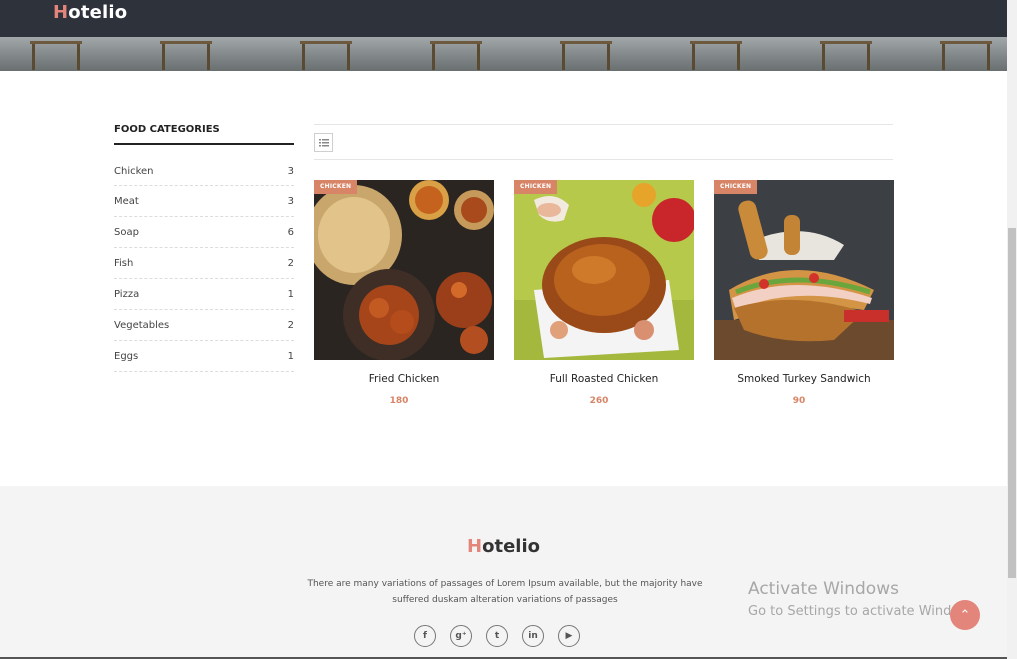 Image resolution: width=1017 pixels, height=659 pixels. I want to click on product-image-roasted-chicken: CHICKEN, so click(604, 270).